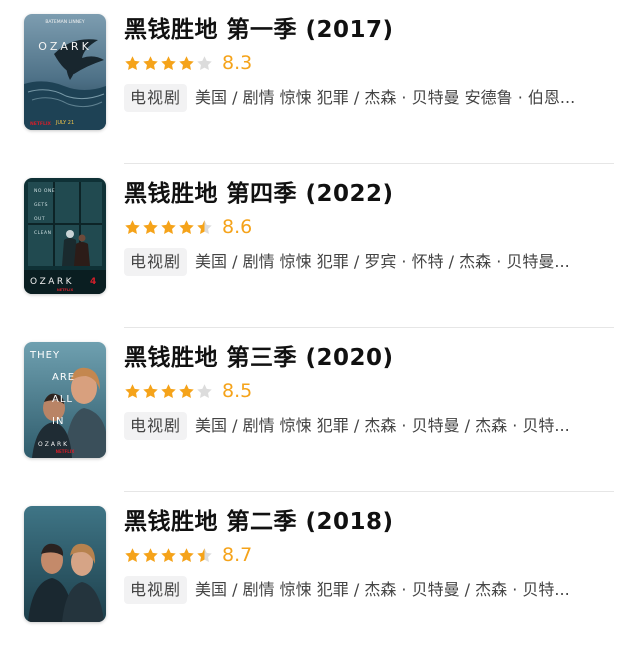  I want to click on rating: 8.6, so click(188, 227).